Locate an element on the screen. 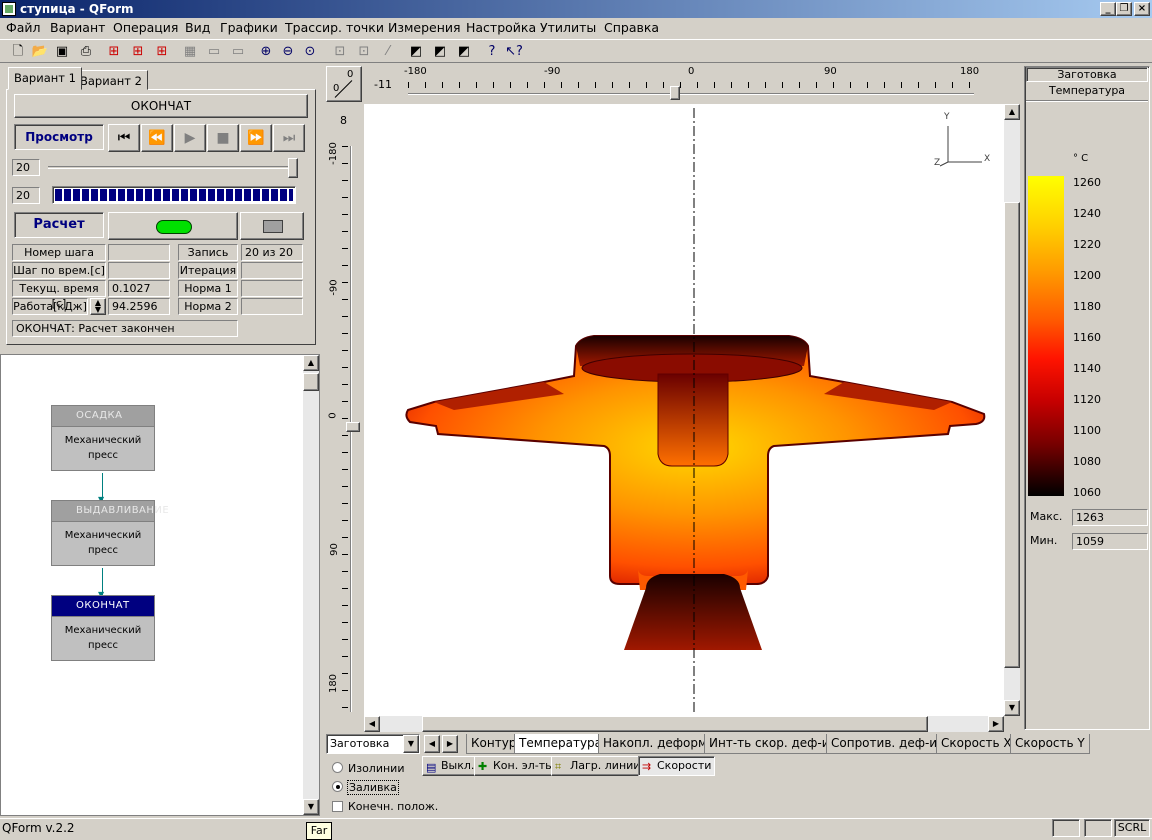  maximize-button: ❐ is located at coordinates (1124, 9).